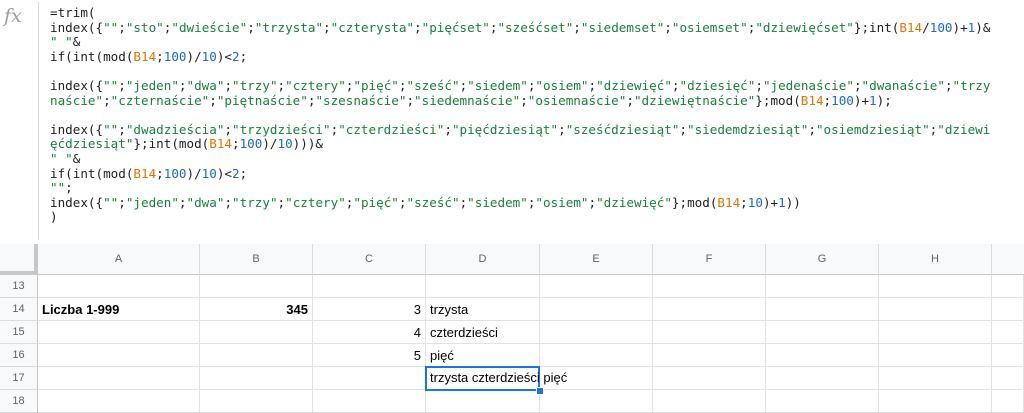 The width and height of the screenshot is (1024, 413). I want to click on column-header-c: C, so click(369, 259).